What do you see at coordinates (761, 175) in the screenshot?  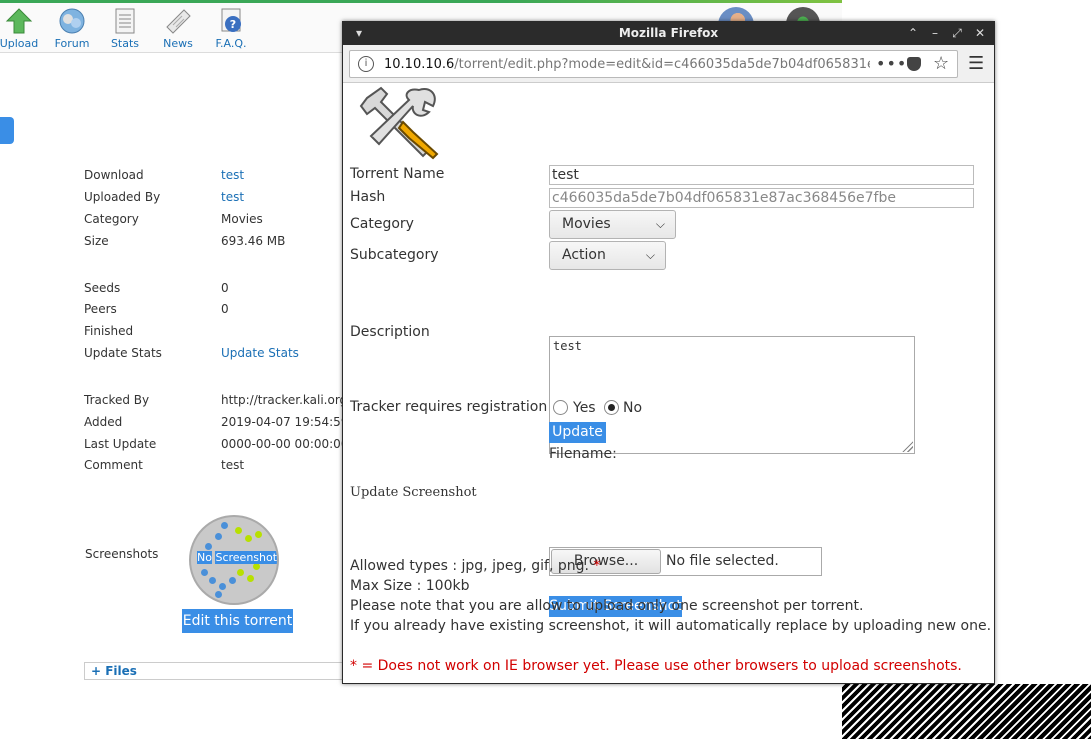 I see `torrent-name-input: test` at bounding box center [761, 175].